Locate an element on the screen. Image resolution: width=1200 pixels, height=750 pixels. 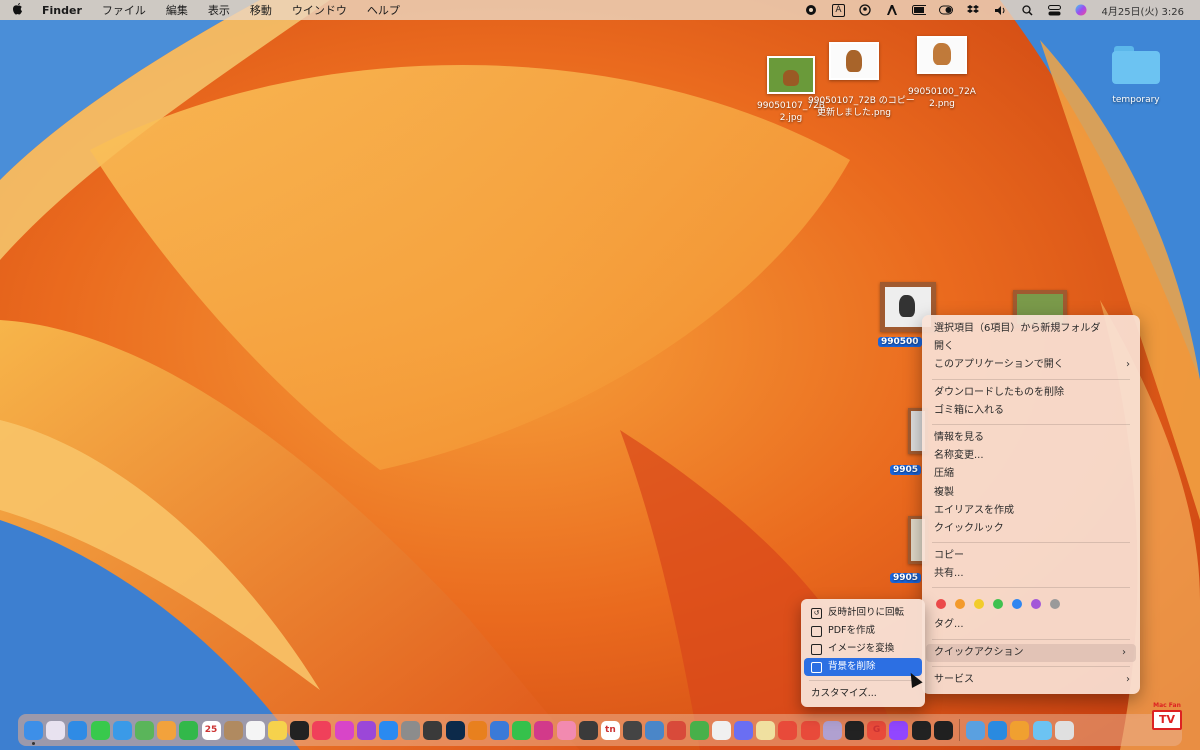
record-icon is located at coordinates (811, 10).